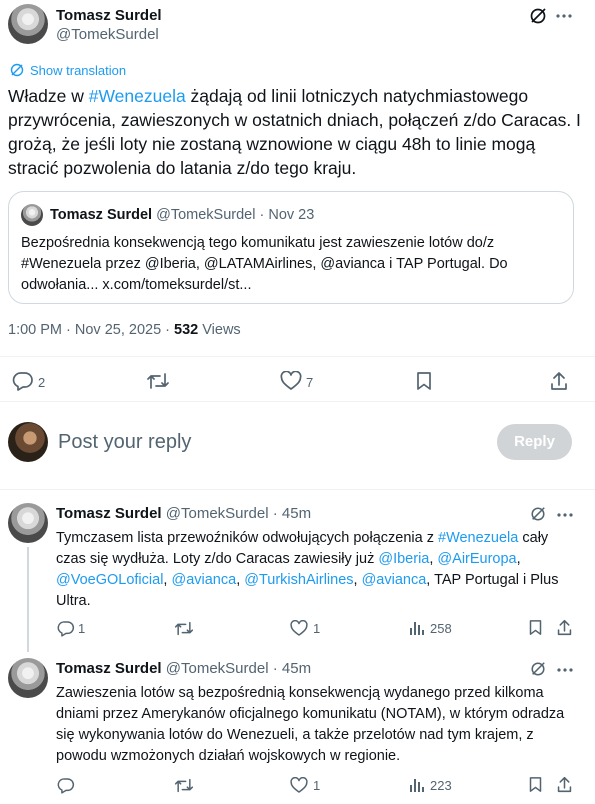  Describe the element at coordinates (310, 382) in the screenshot. I see `like-count: 7` at that location.